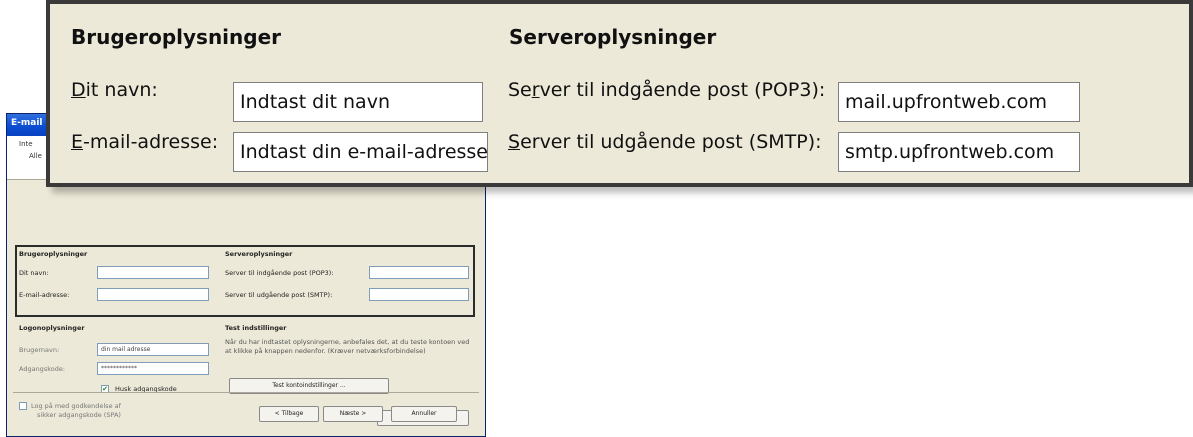  Describe the element at coordinates (39, 350) in the screenshot. I see `username-label: Brugernavn:` at that location.